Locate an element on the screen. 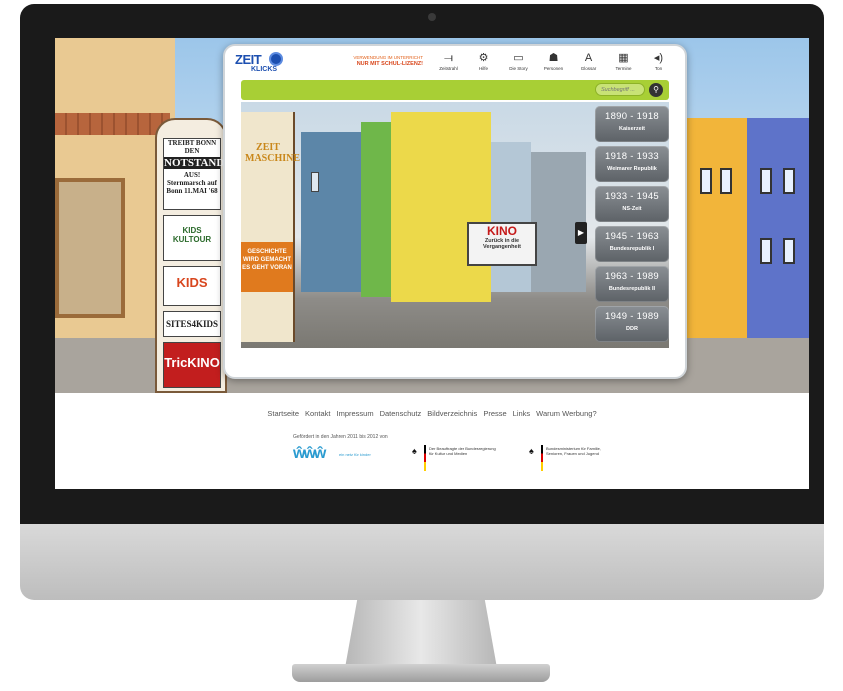 The height and width of the screenshot is (691, 843). tool-label: Termine is located at coordinates (623, 68).